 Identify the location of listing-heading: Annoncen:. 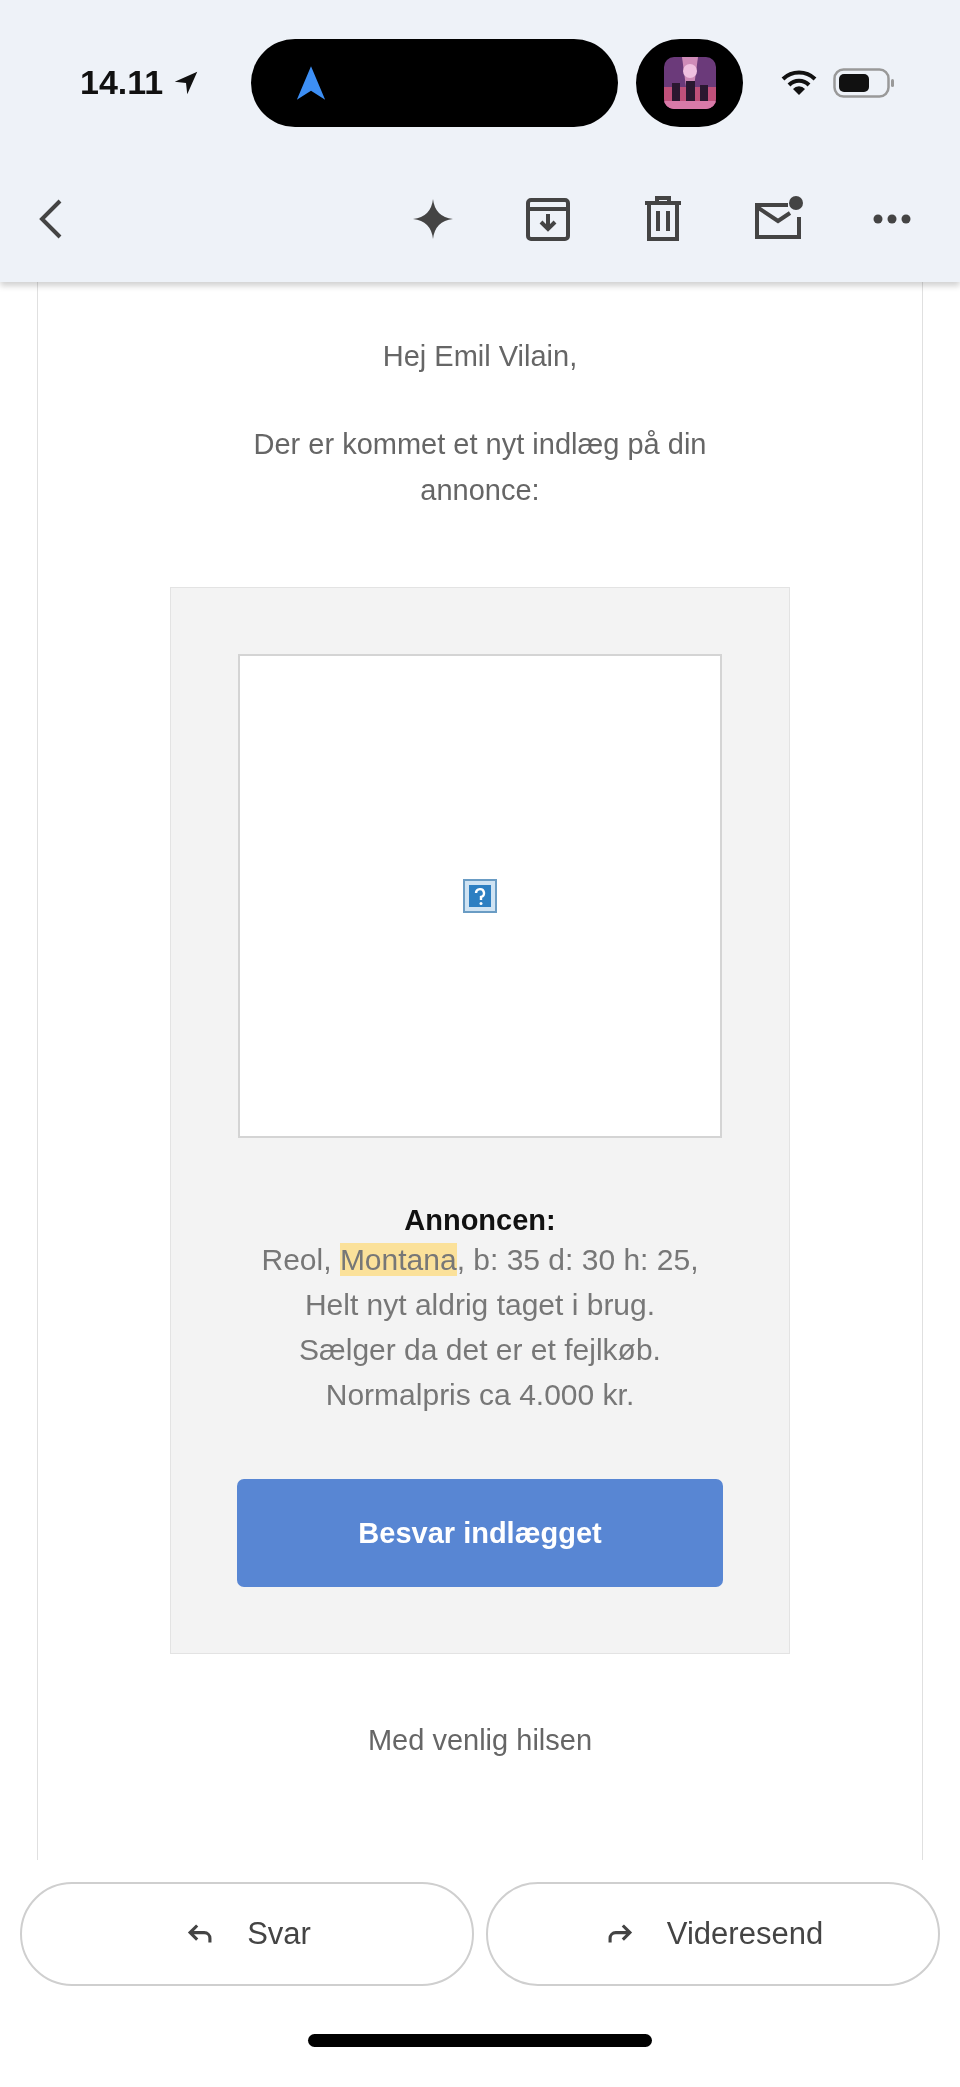
(480, 1220).